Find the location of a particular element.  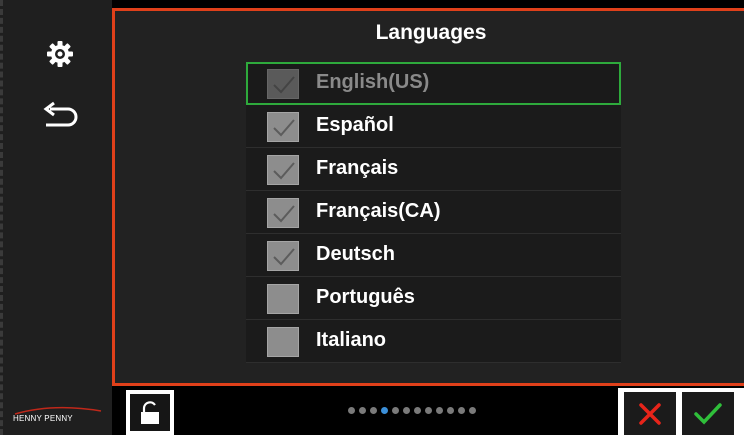

language-label: Français is located at coordinates (357, 168).